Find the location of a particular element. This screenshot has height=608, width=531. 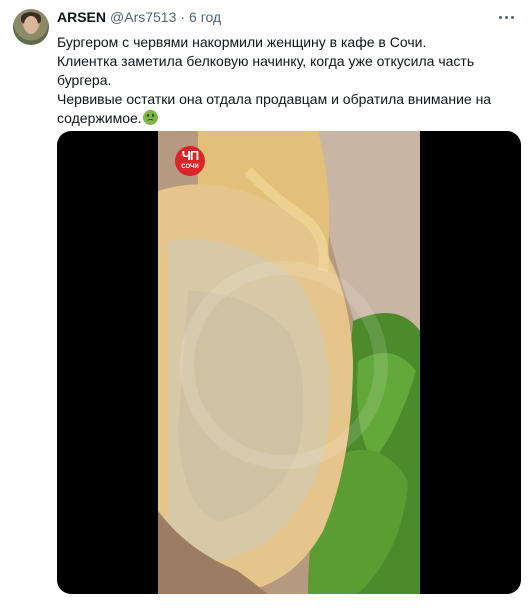

display-name: ARSEN is located at coordinates (81, 17).